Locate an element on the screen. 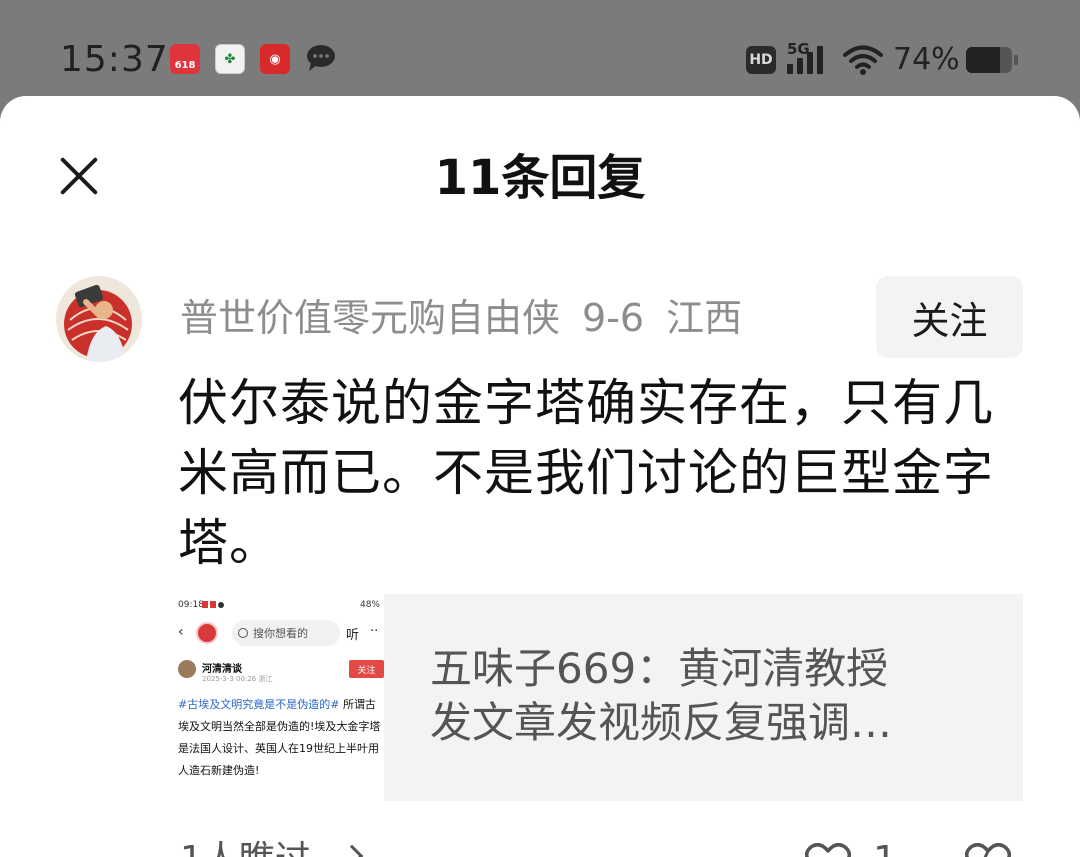  avatar is located at coordinates (99, 319).